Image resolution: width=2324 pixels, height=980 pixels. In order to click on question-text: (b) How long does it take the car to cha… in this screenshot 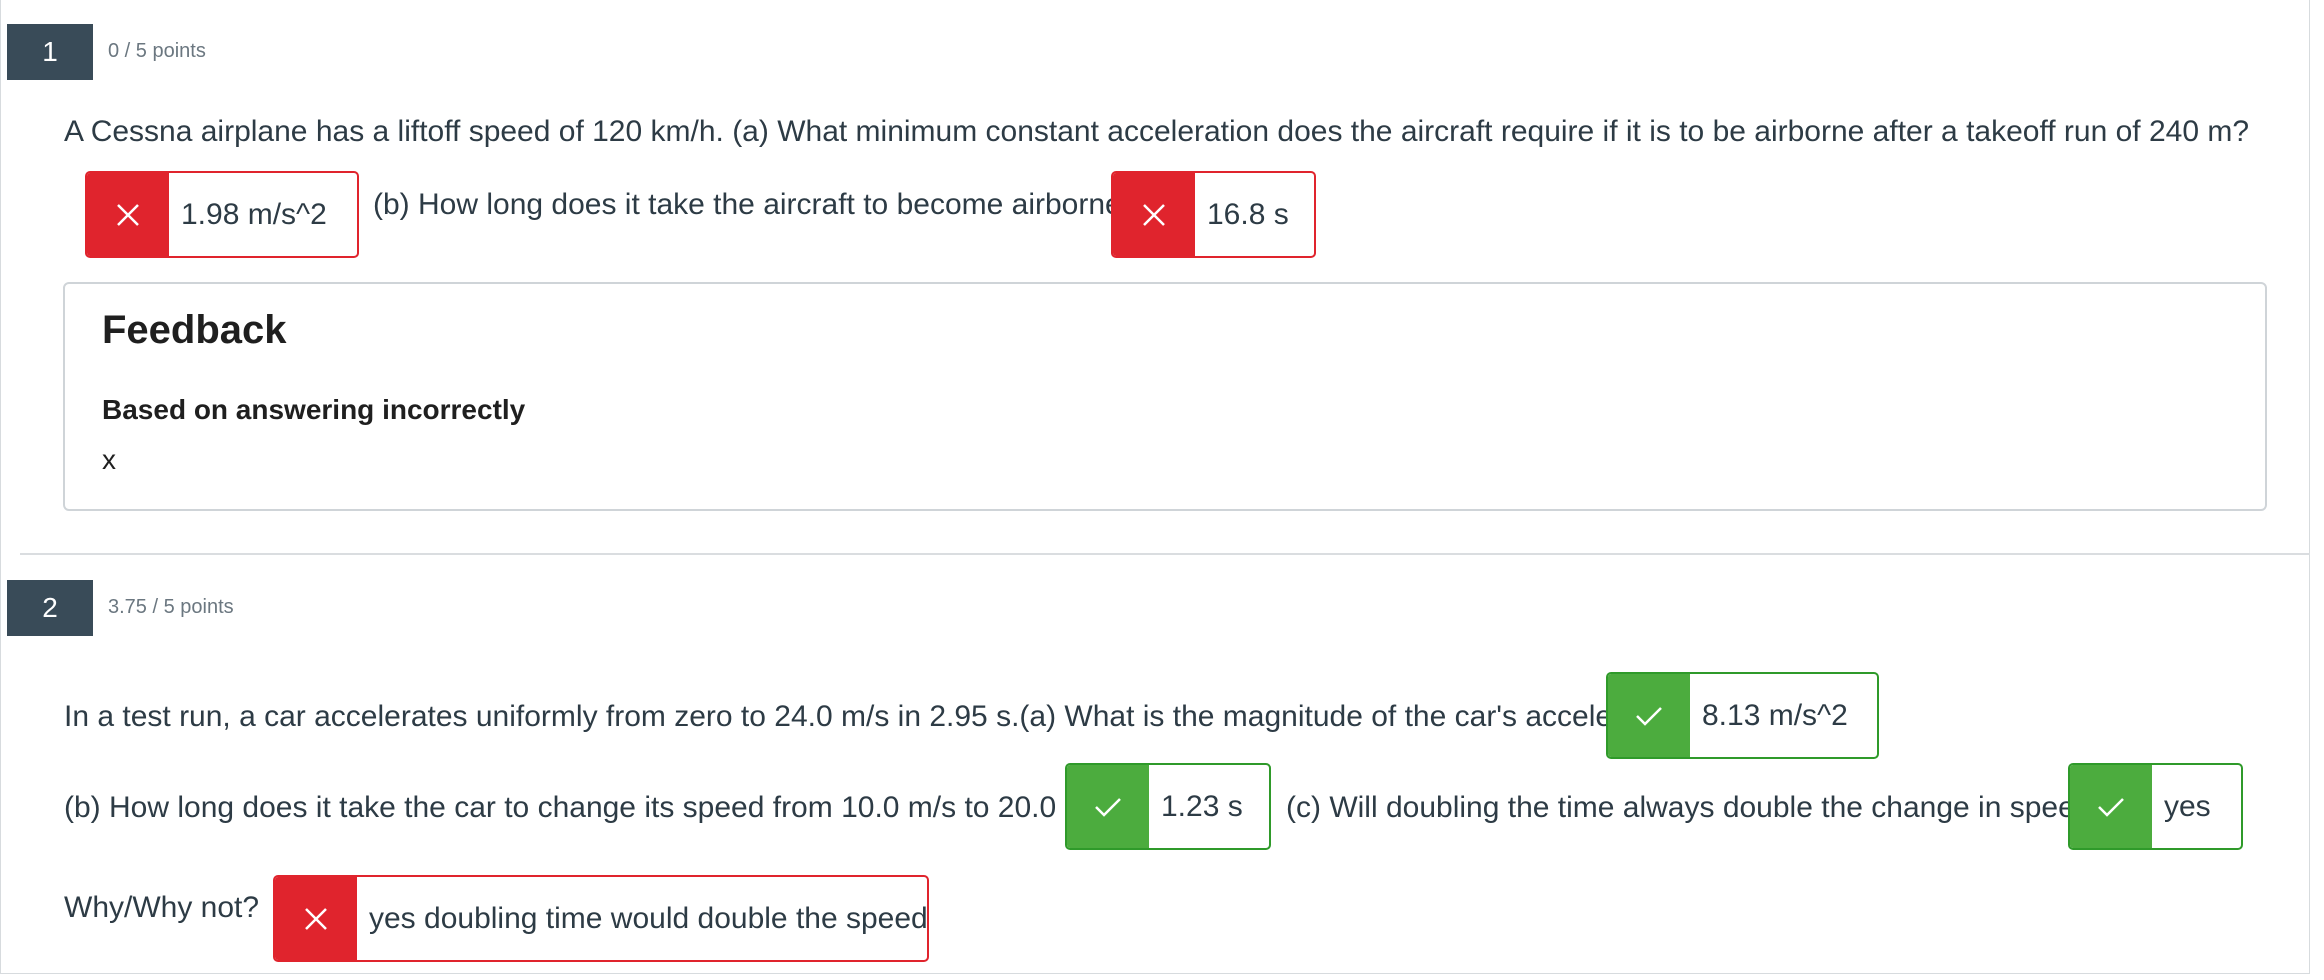, I will do `click(597, 807)`.